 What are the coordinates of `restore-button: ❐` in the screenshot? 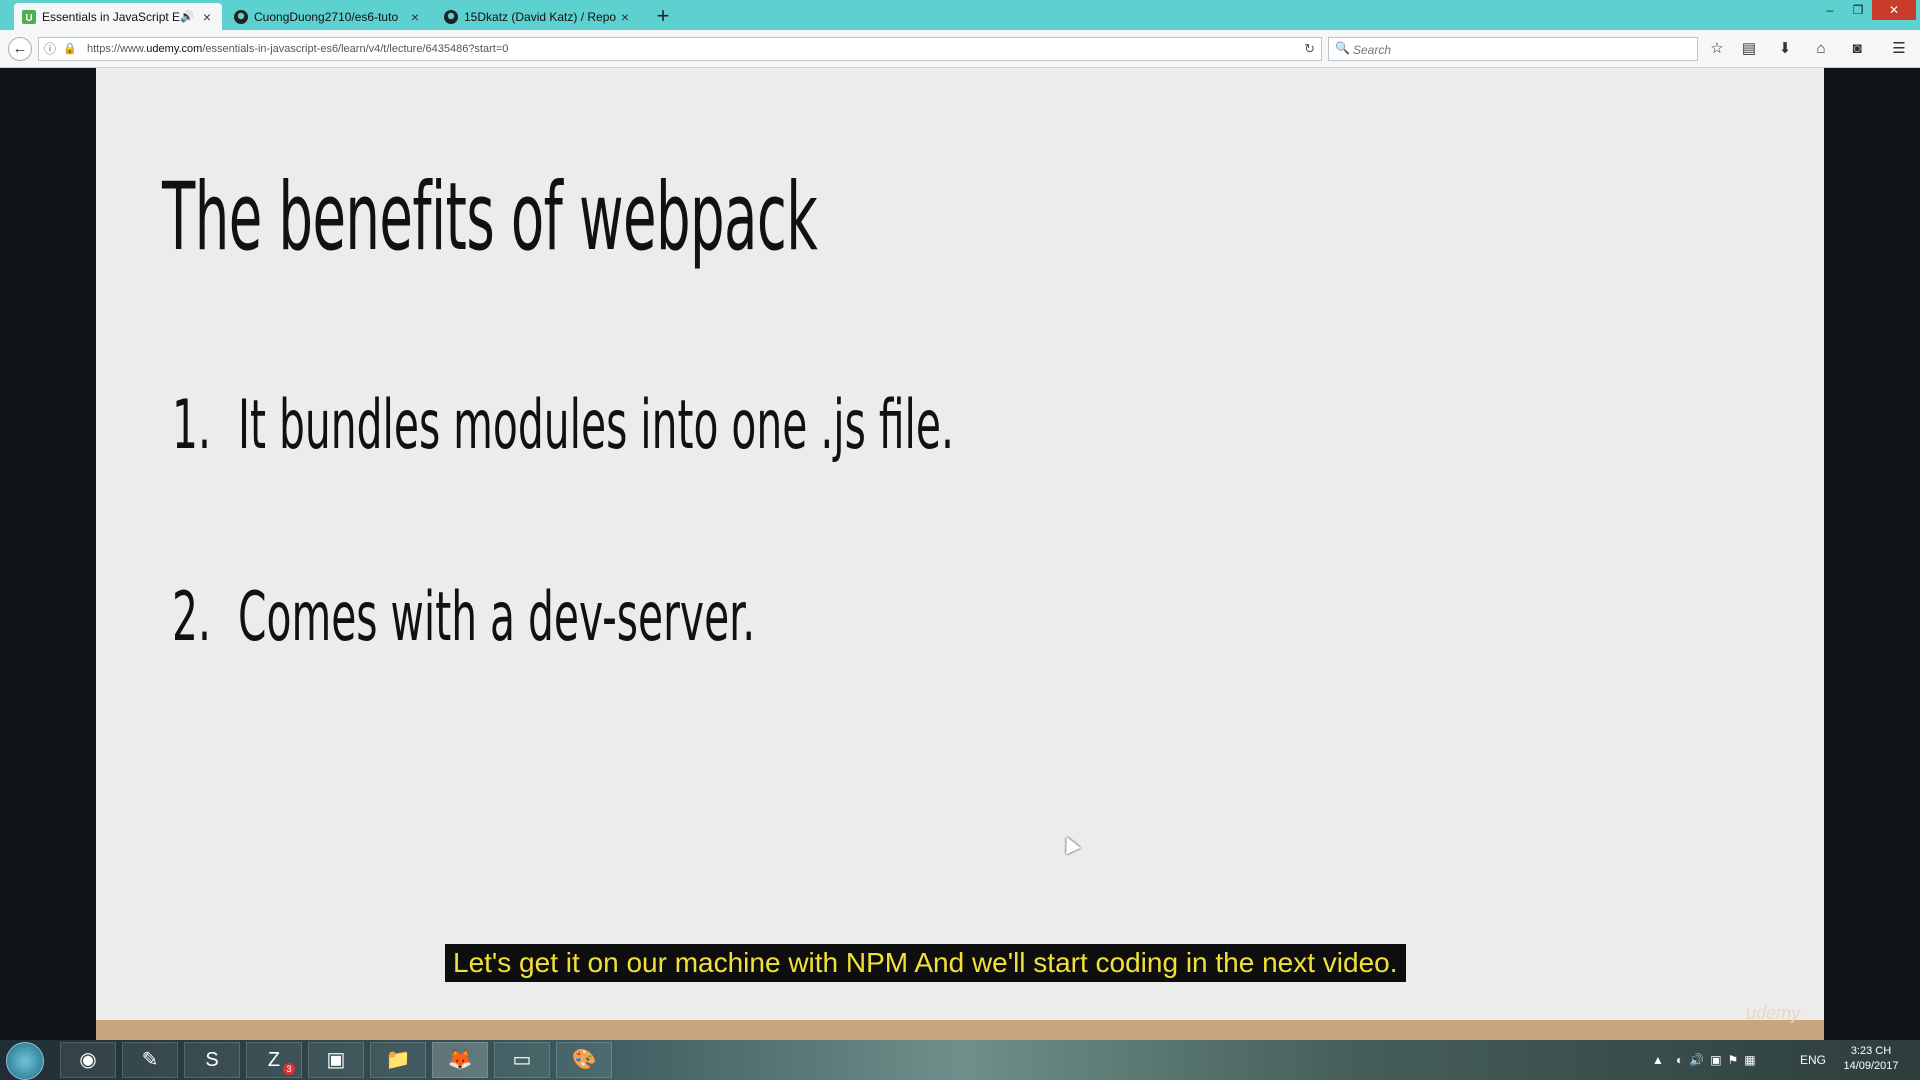 It's located at (1858, 10).